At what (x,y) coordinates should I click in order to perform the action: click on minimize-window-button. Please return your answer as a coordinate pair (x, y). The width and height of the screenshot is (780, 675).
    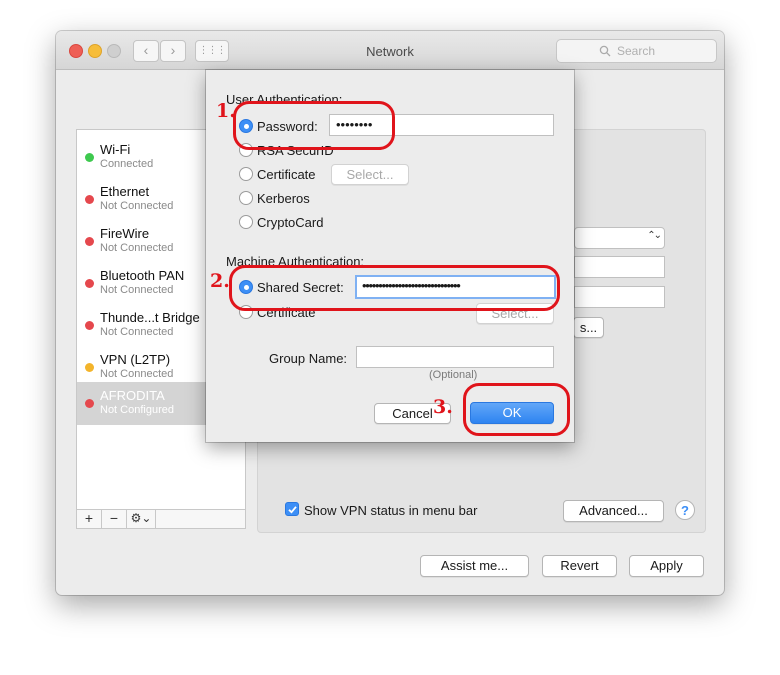
    Looking at the image, I should click on (95, 51).